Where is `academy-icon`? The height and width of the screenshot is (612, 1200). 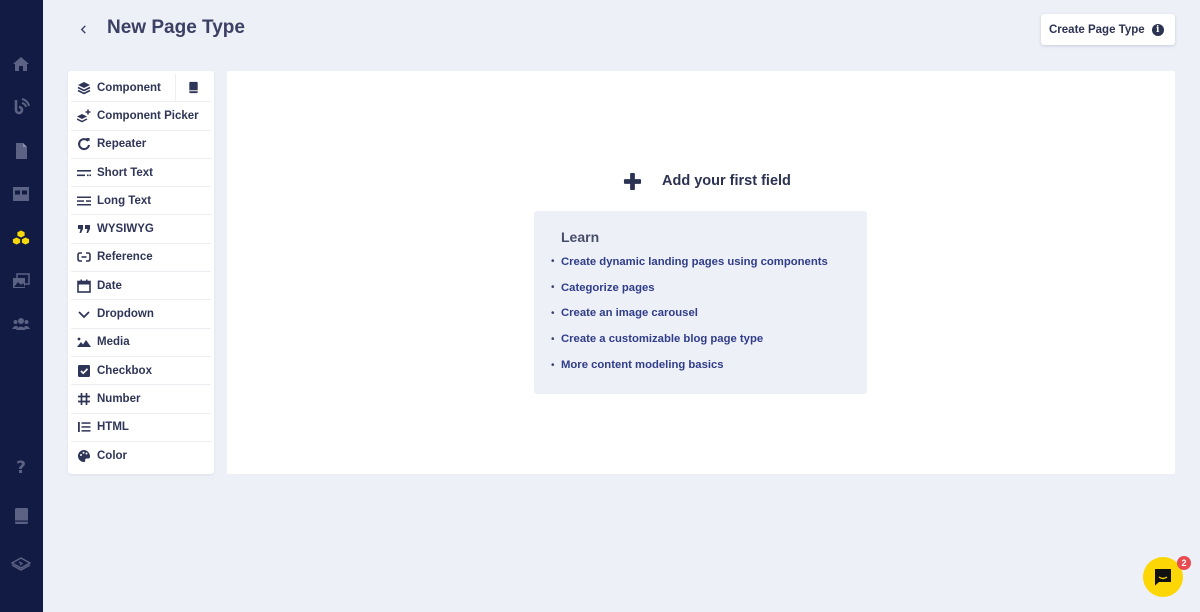
academy-icon is located at coordinates (21, 564).